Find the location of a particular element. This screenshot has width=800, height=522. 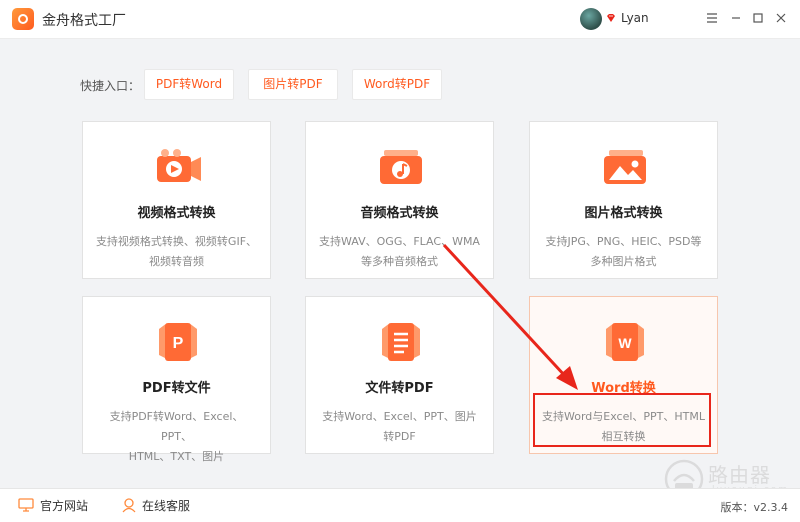

close-button is located at coordinates (781, 18).